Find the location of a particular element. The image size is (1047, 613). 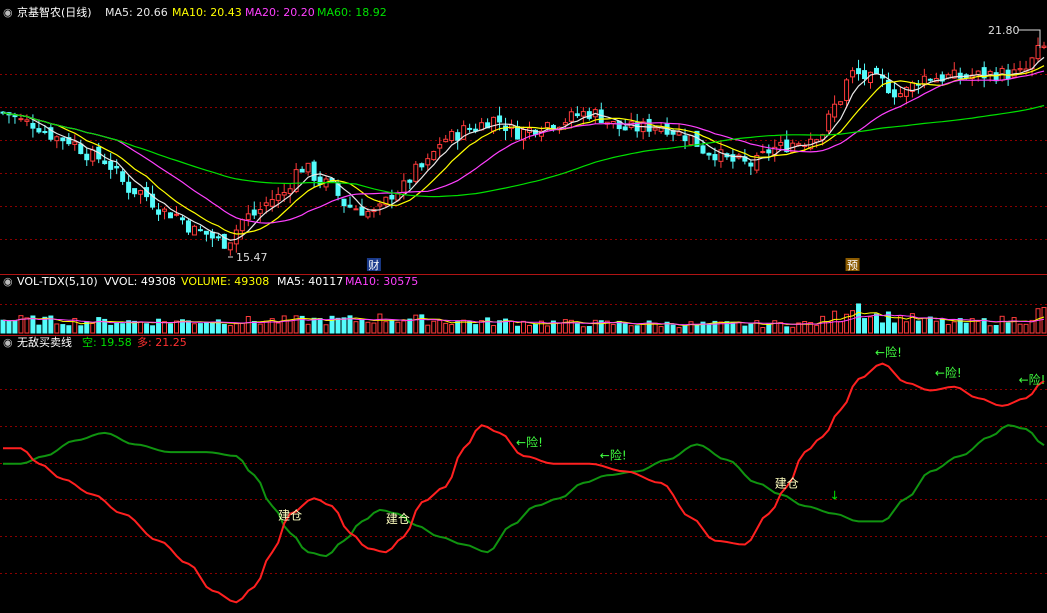

low-price-label: 15.47 is located at coordinates (252, 257).